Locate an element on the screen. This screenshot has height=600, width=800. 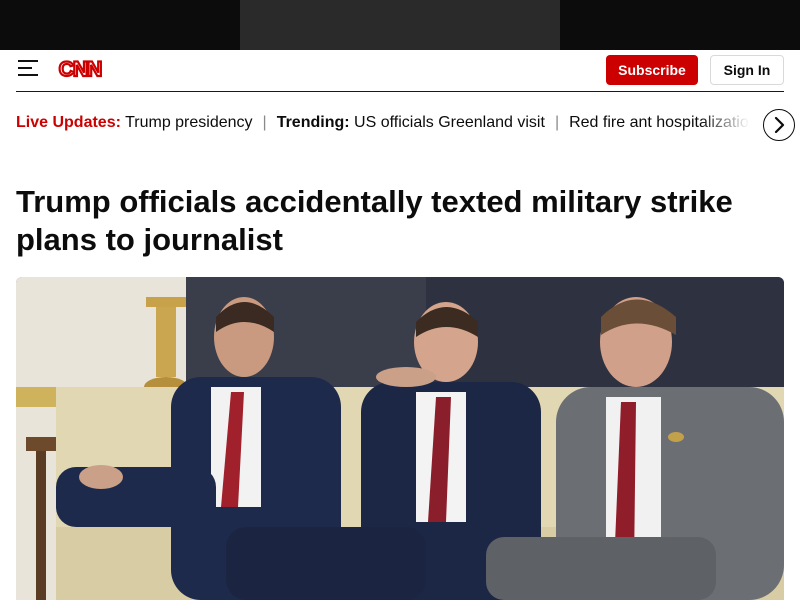
hamburger-menu-icon is located at coordinates (28, 68).